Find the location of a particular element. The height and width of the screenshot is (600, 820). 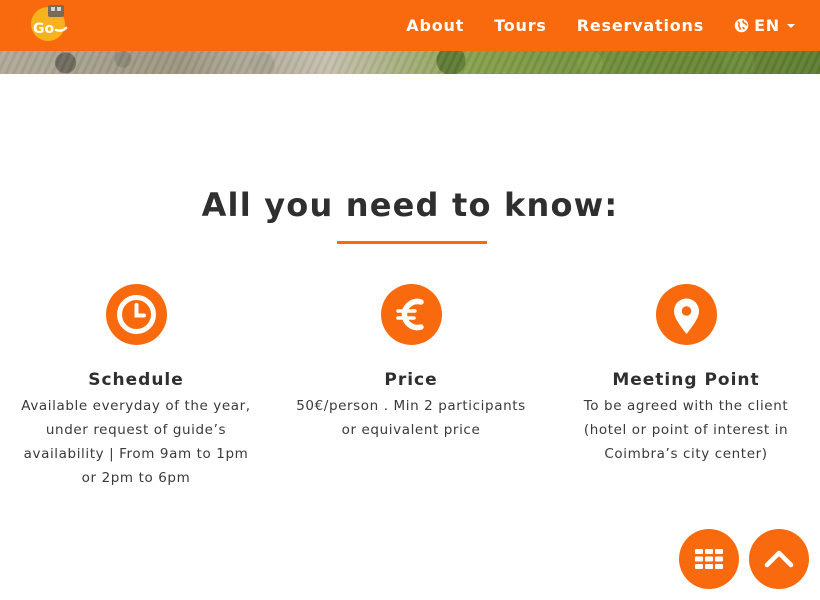

navbar: Go About Tours Reservations EN is located at coordinates (410, 25).